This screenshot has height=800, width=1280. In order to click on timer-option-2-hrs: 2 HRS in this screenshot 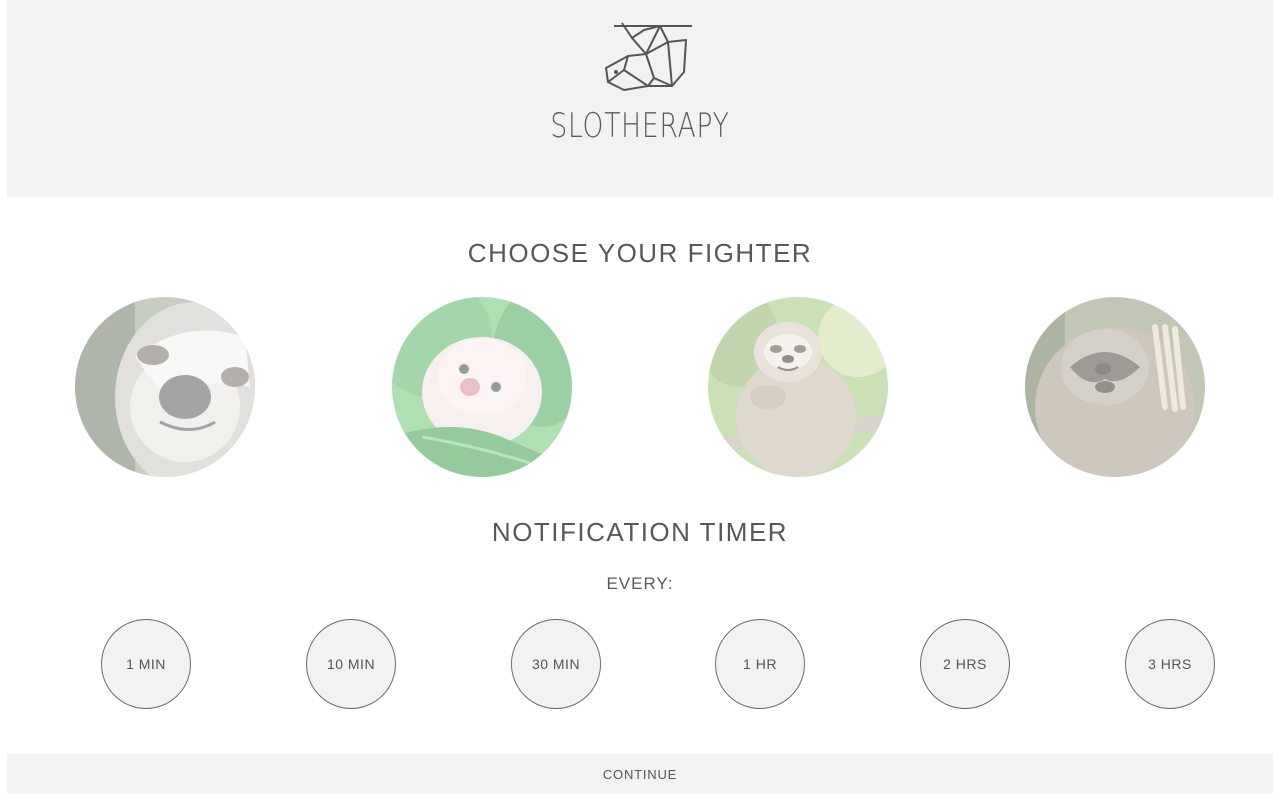, I will do `click(965, 664)`.